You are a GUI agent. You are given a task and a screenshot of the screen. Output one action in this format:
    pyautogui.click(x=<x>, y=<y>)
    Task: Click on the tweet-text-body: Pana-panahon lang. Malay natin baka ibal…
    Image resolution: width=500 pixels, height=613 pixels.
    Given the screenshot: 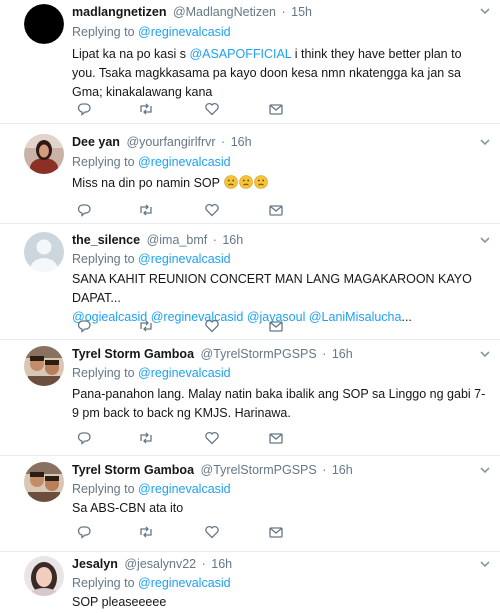 What is the action you would take?
    pyautogui.click(x=279, y=403)
    